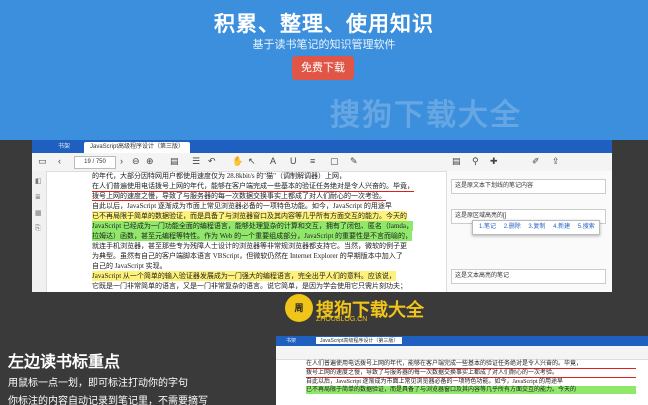 The height and width of the screenshot is (405, 648). Describe the element at coordinates (174, 161) in the screenshot. I see `layout-icon: ▤` at that location.